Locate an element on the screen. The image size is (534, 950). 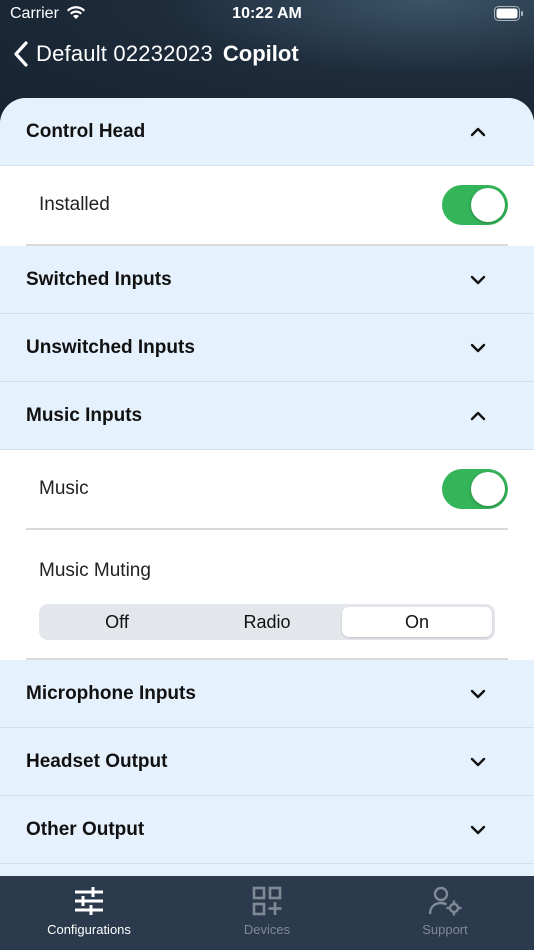
tab-devices: Devices is located at coordinates (267, 913).